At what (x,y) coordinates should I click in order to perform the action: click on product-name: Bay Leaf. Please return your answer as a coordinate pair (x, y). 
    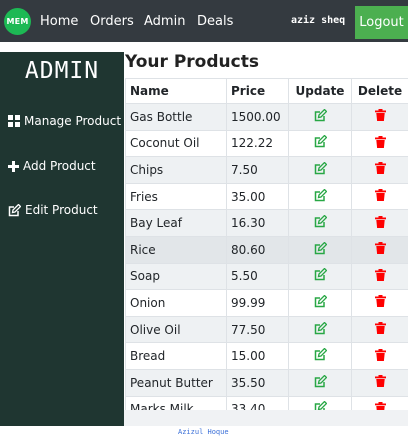
    Looking at the image, I should click on (176, 223).